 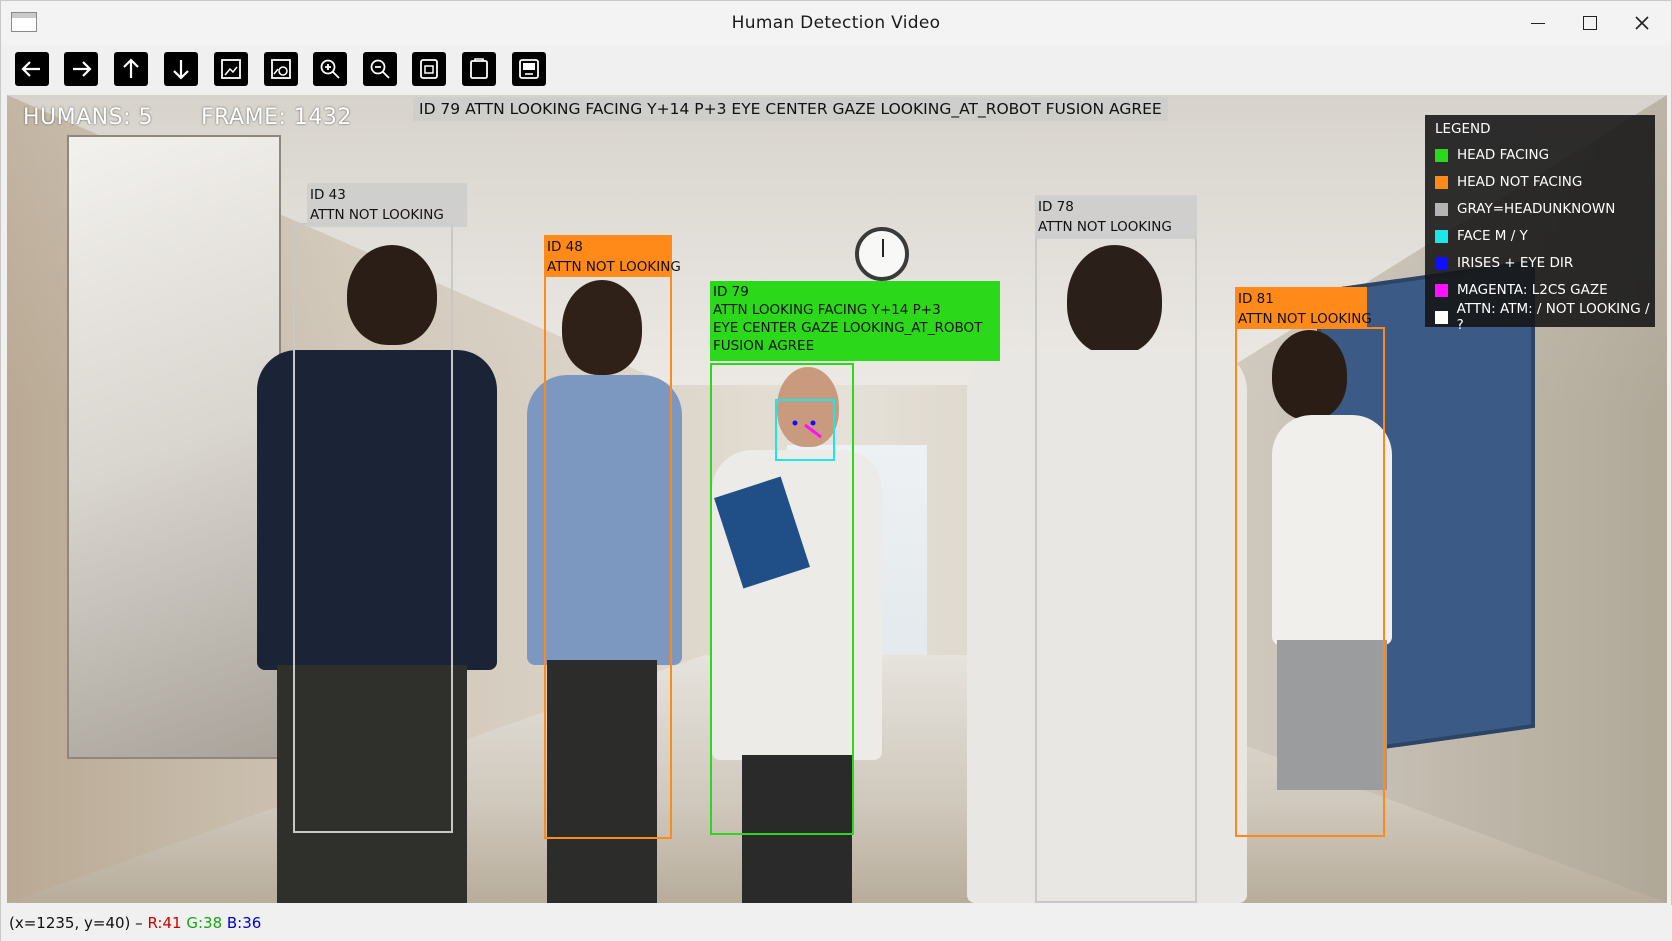 I want to click on zoom-out-icon, so click(x=380, y=69).